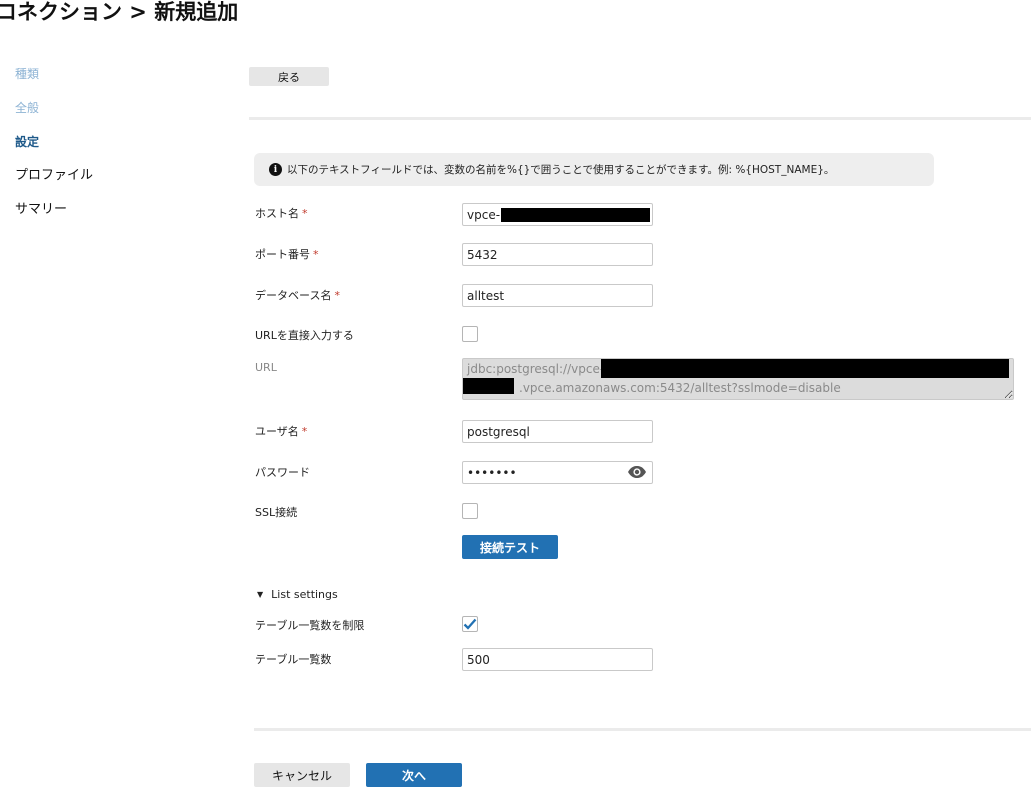 The height and width of the screenshot is (792, 1031). What do you see at coordinates (119, 12) in the screenshot?
I see `page-title: コネクション > 新規追加` at bounding box center [119, 12].